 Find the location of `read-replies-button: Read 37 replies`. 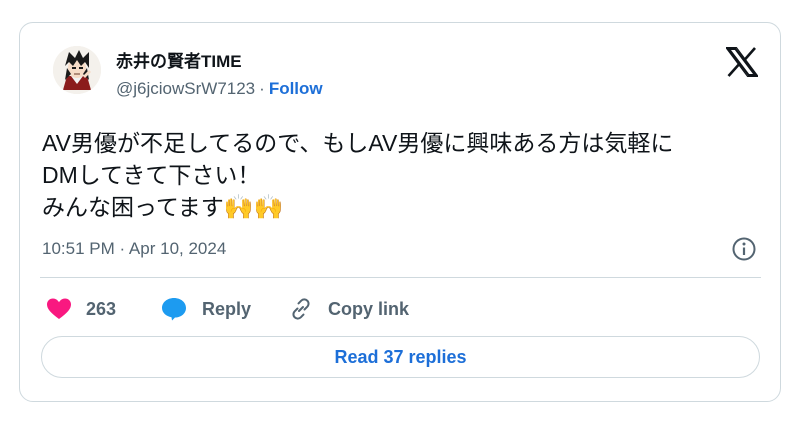

read-replies-button: Read 37 replies is located at coordinates (400, 357).